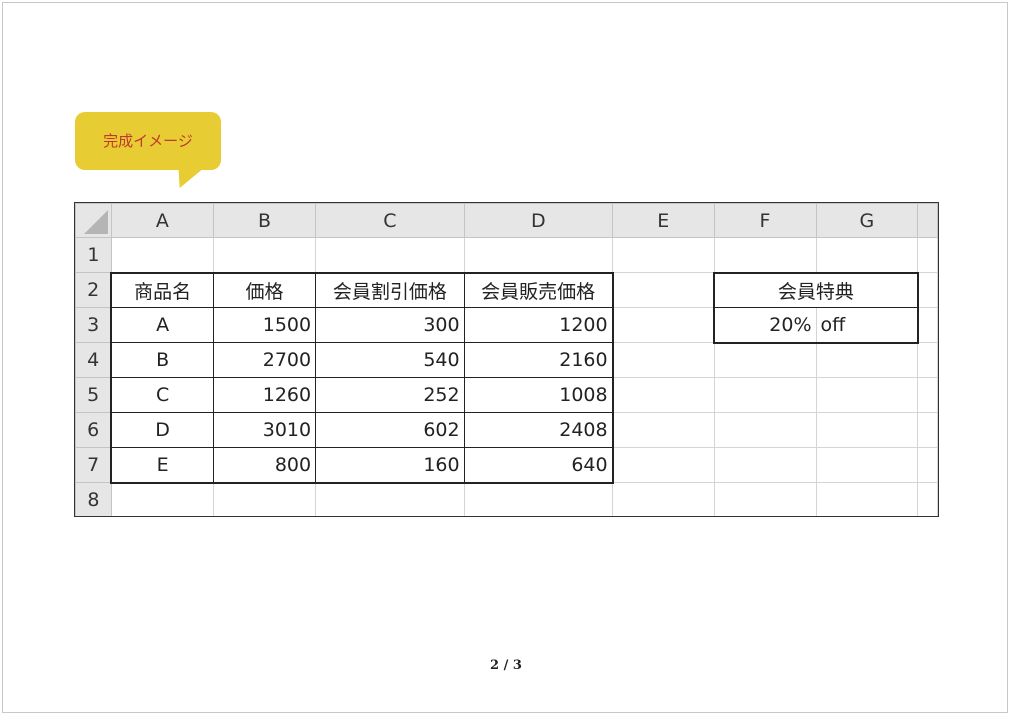 This screenshot has width=1012, height=717. Describe the element at coordinates (816, 289) in the screenshot. I see `benefit-title-cell: 会員特典` at that location.